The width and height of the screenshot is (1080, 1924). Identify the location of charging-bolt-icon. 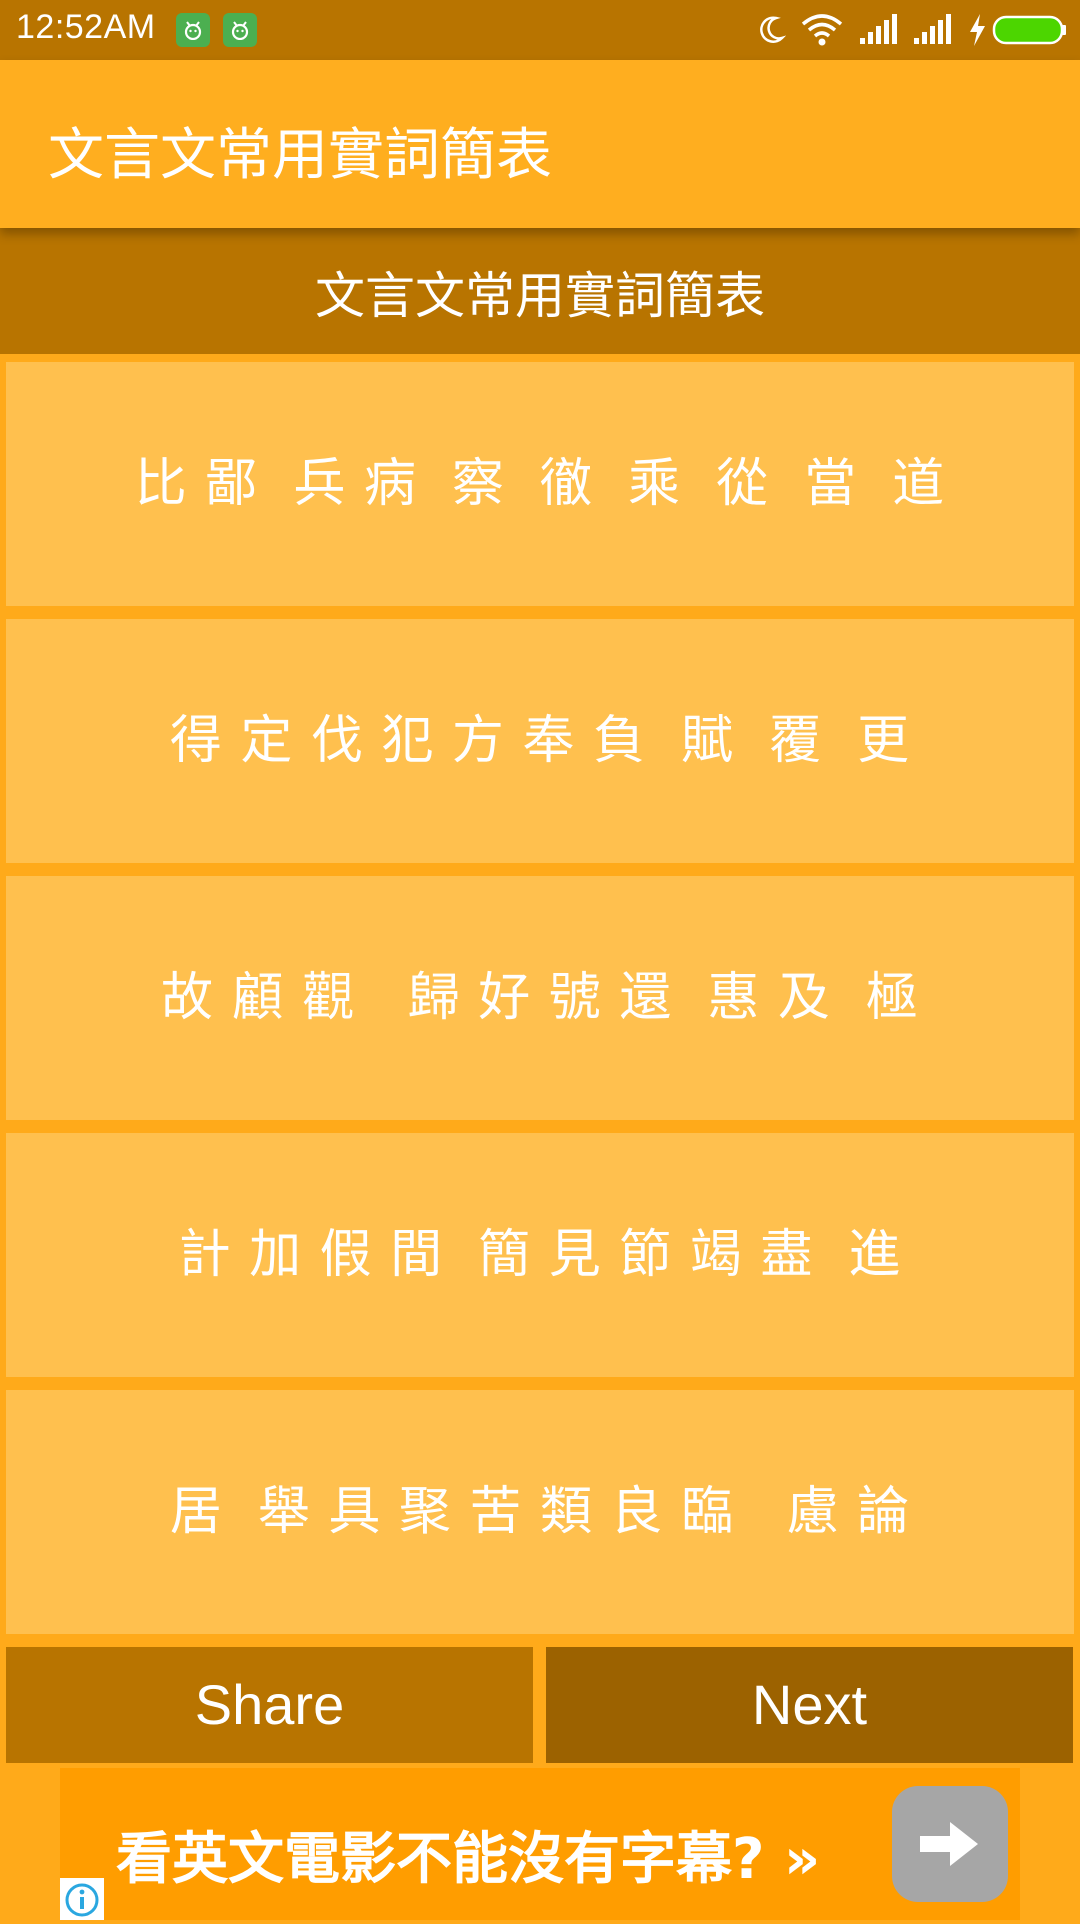
(977, 30).